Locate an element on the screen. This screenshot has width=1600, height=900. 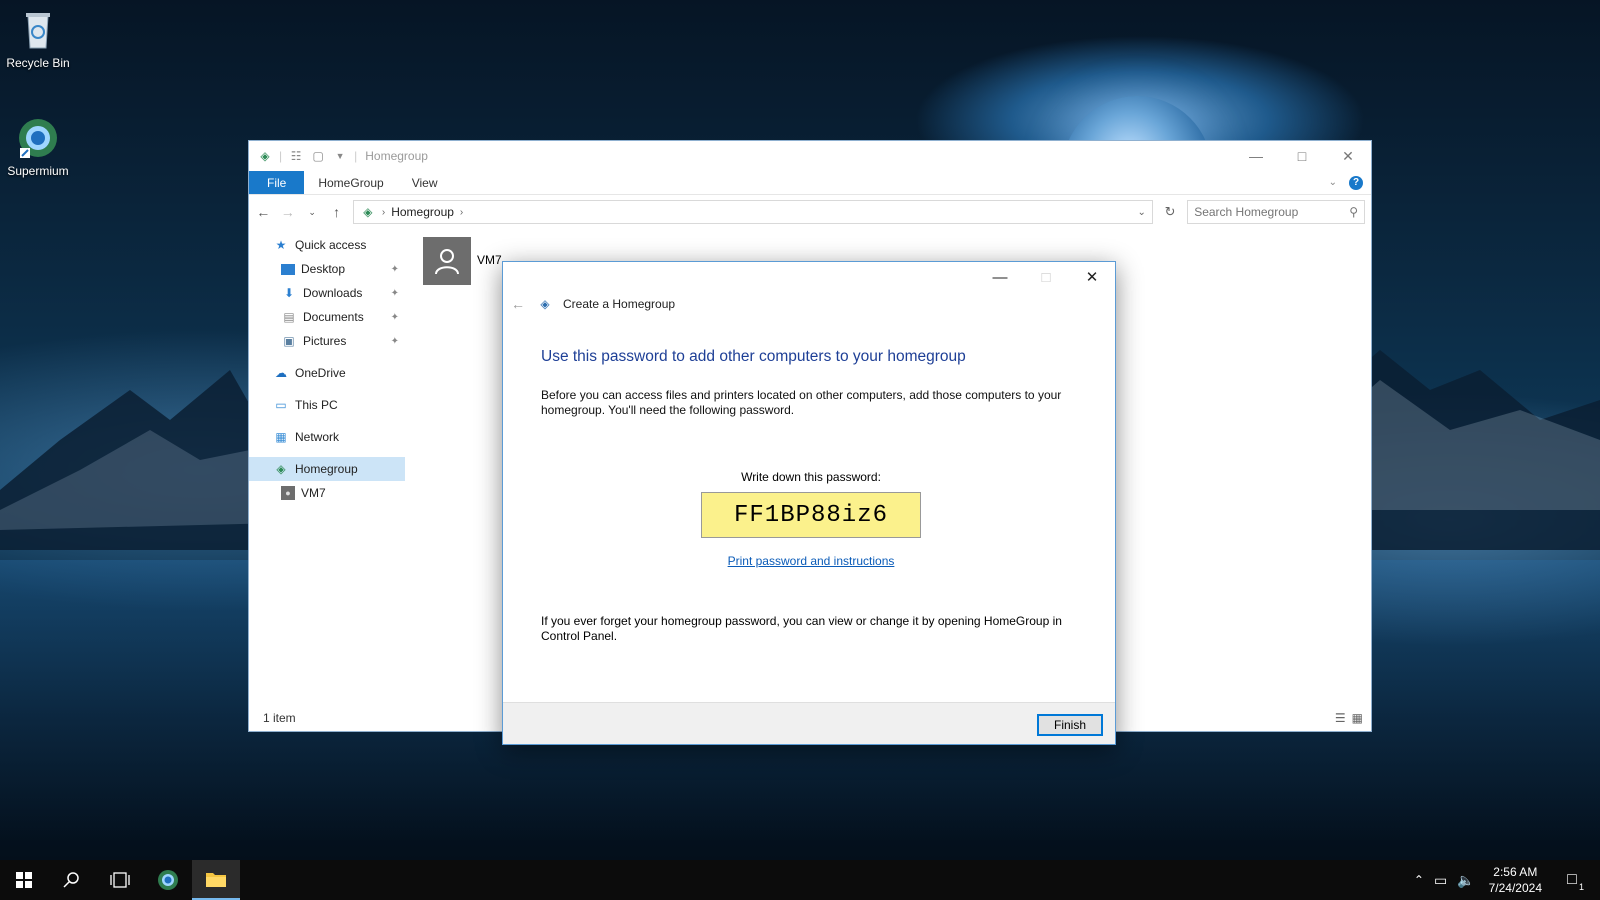
dialog-window-controls: — □ ✕ is located at coordinates (1046, 277).